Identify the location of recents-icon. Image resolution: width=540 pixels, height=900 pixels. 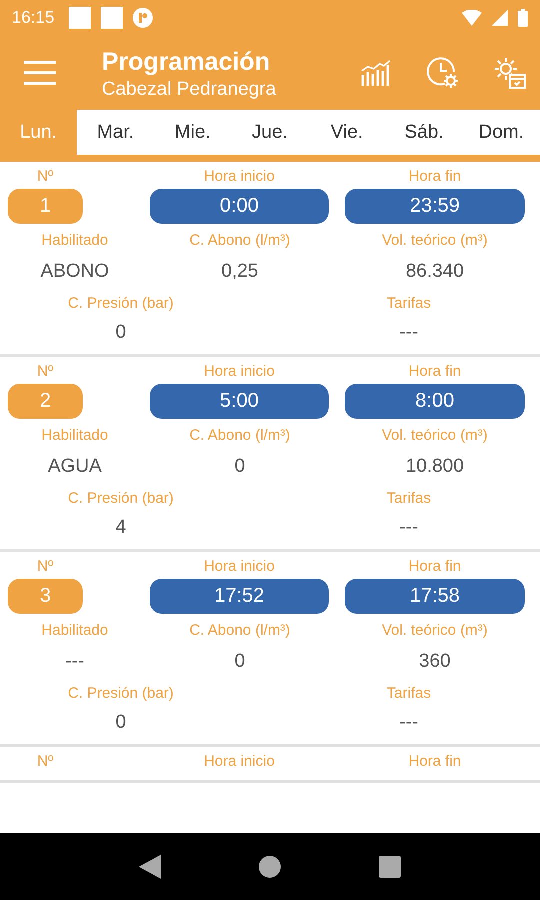
(390, 867).